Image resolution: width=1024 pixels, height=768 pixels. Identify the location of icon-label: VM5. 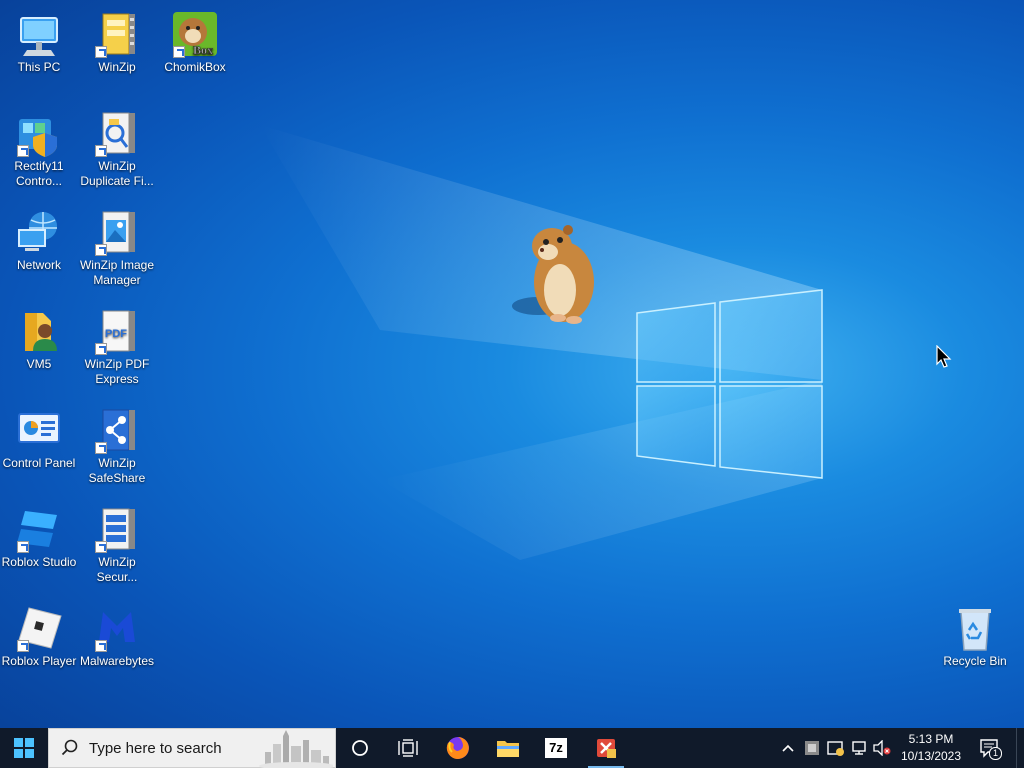
(39, 364).